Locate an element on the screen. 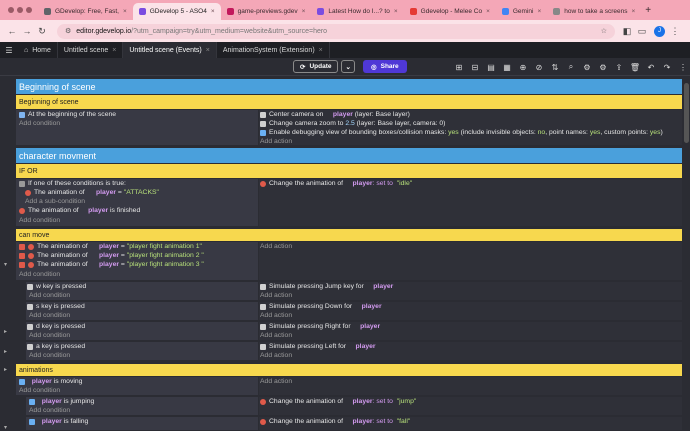 The width and height of the screenshot is (690, 431). more-options-icon: ⋮ is located at coordinates (683, 67).